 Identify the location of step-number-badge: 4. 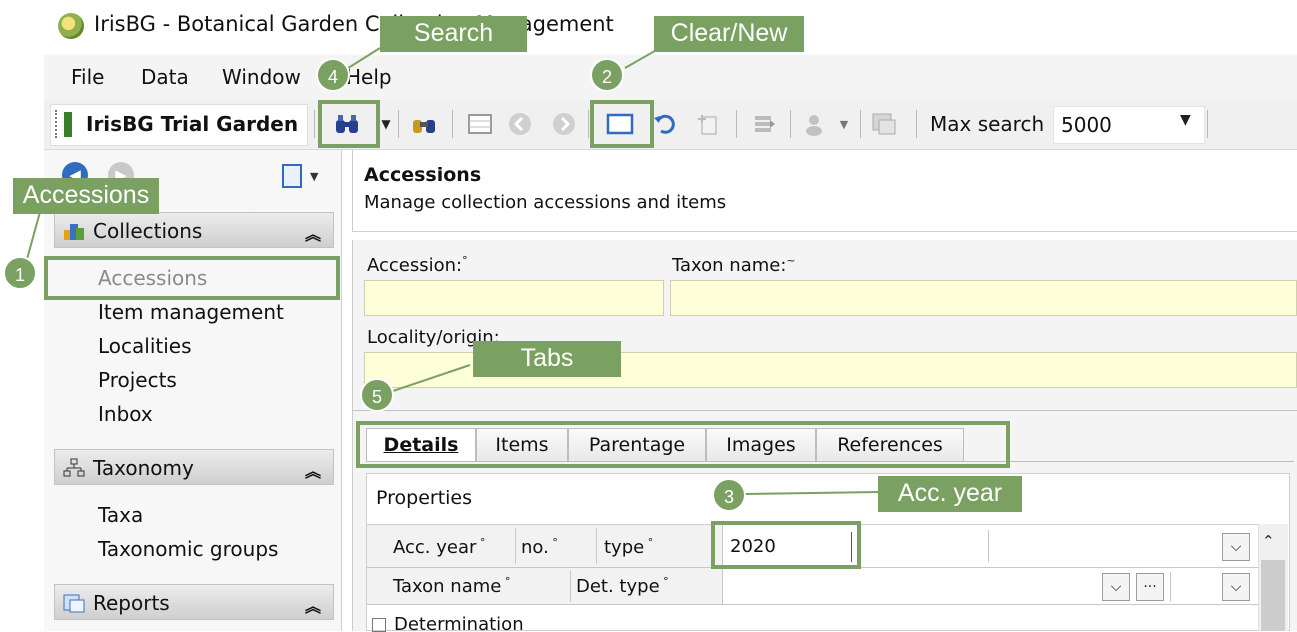
(333, 75).